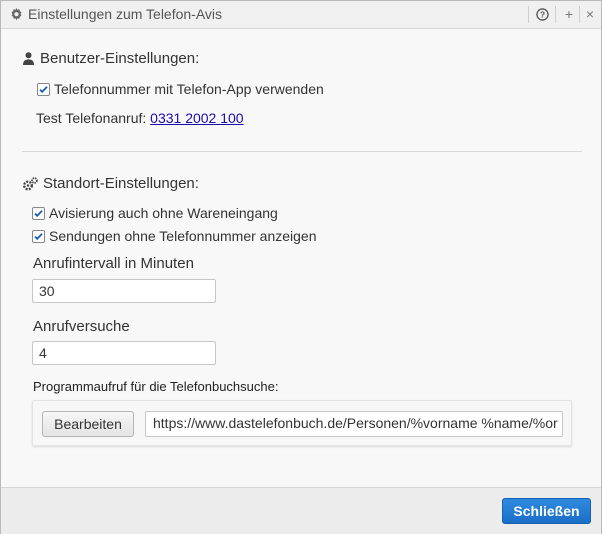 Image resolution: width=602 pixels, height=534 pixels. I want to click on show-without-phone-label: Sendungen ohne Telefonnummer anzeigen, so click(183, 236).